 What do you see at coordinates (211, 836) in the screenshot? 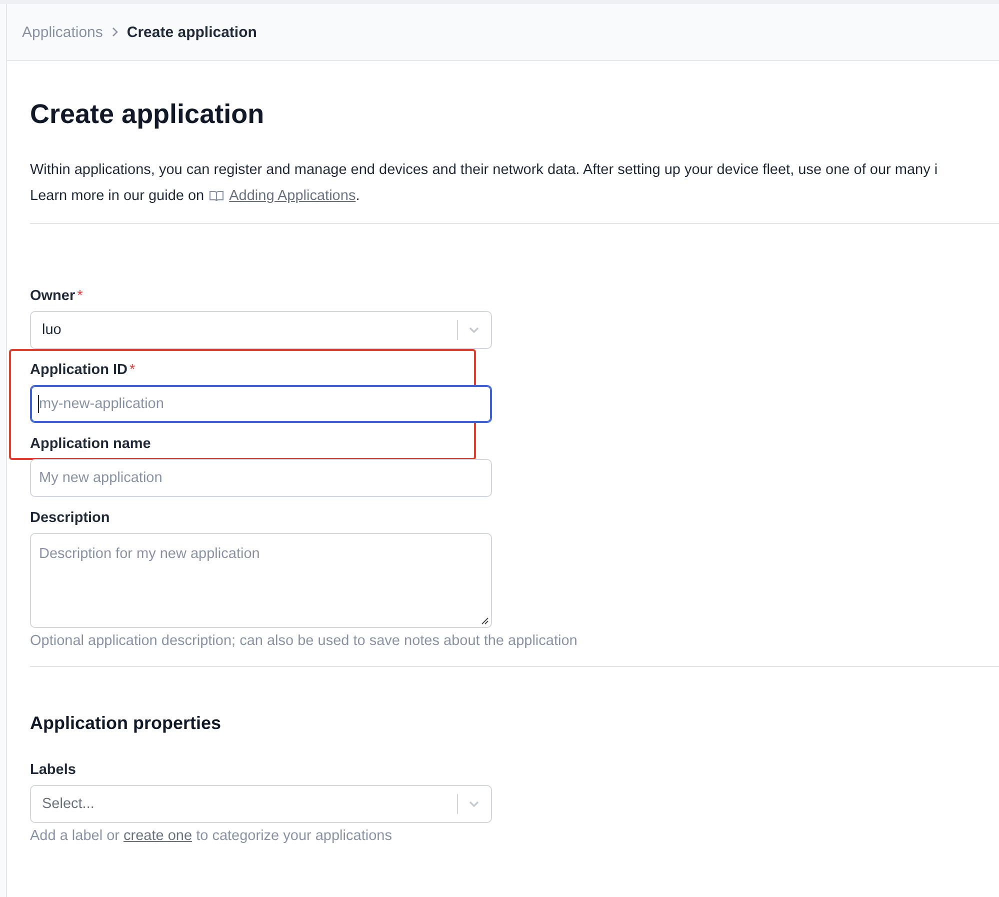
I see `field-hint: Add a label or create one to categorize your applications` at bounding box center [211, 836].